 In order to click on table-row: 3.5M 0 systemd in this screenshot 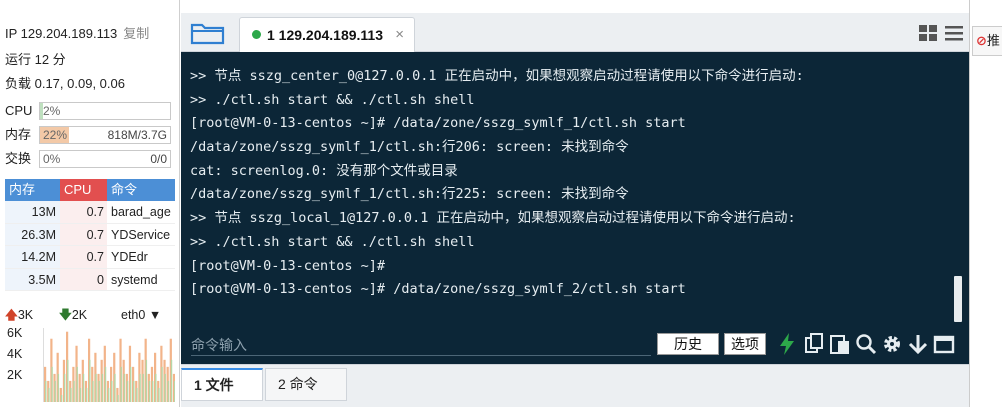, I will do `click(90, 279)`.